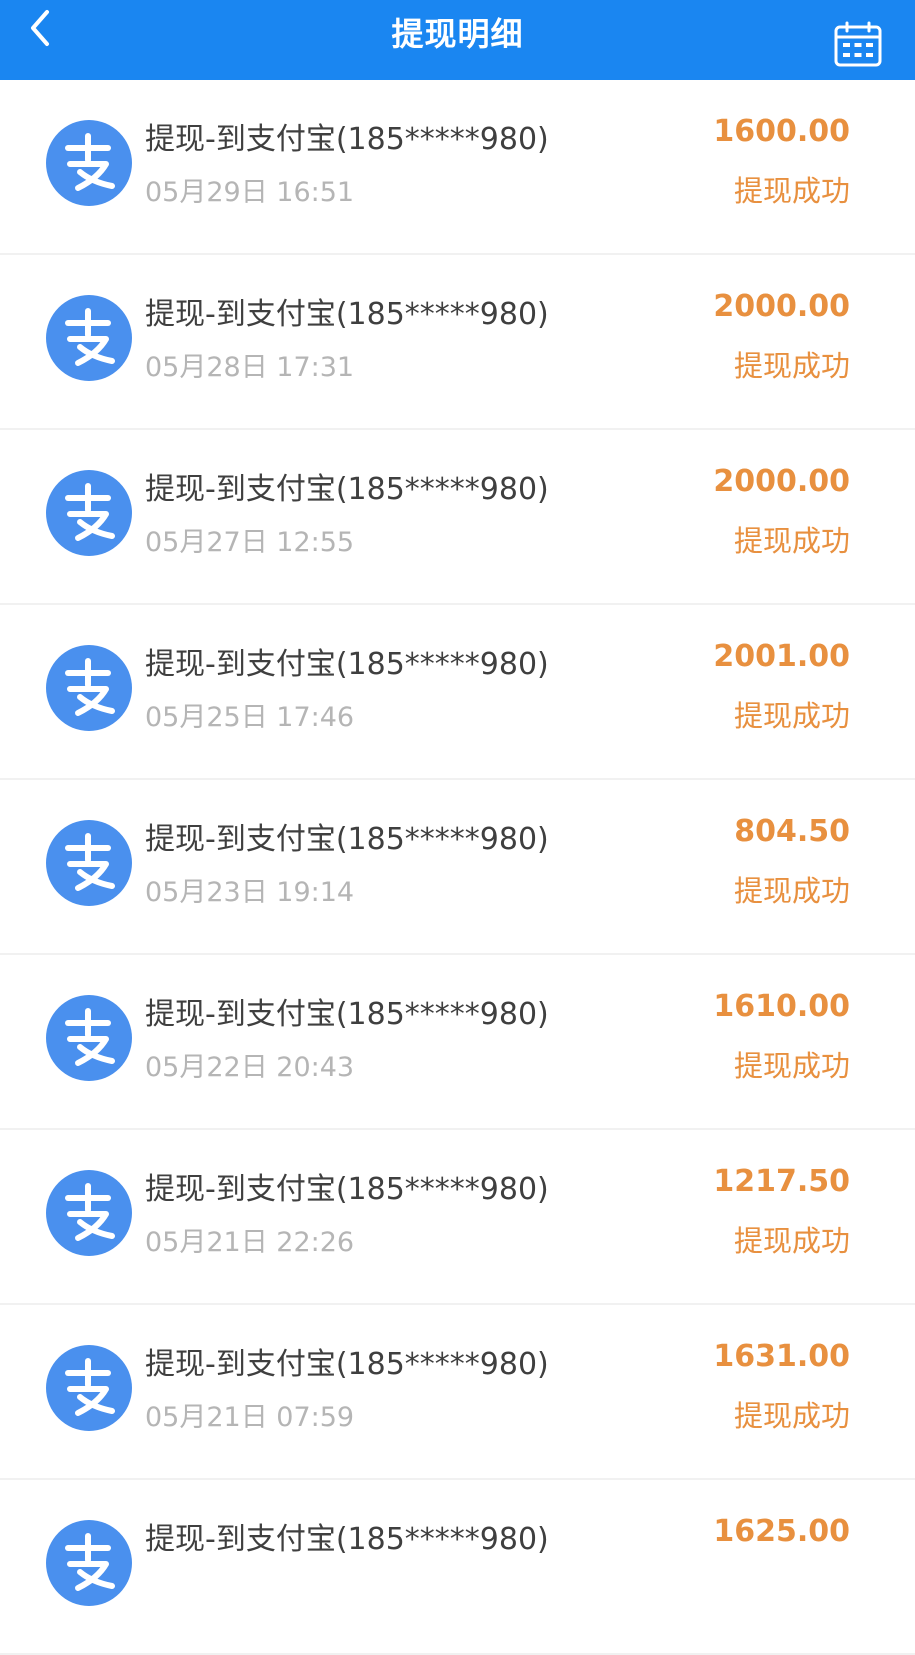 This screenshot has height=1655, width=915. I want to click on app-header: 提现明细, so click(457, 40).